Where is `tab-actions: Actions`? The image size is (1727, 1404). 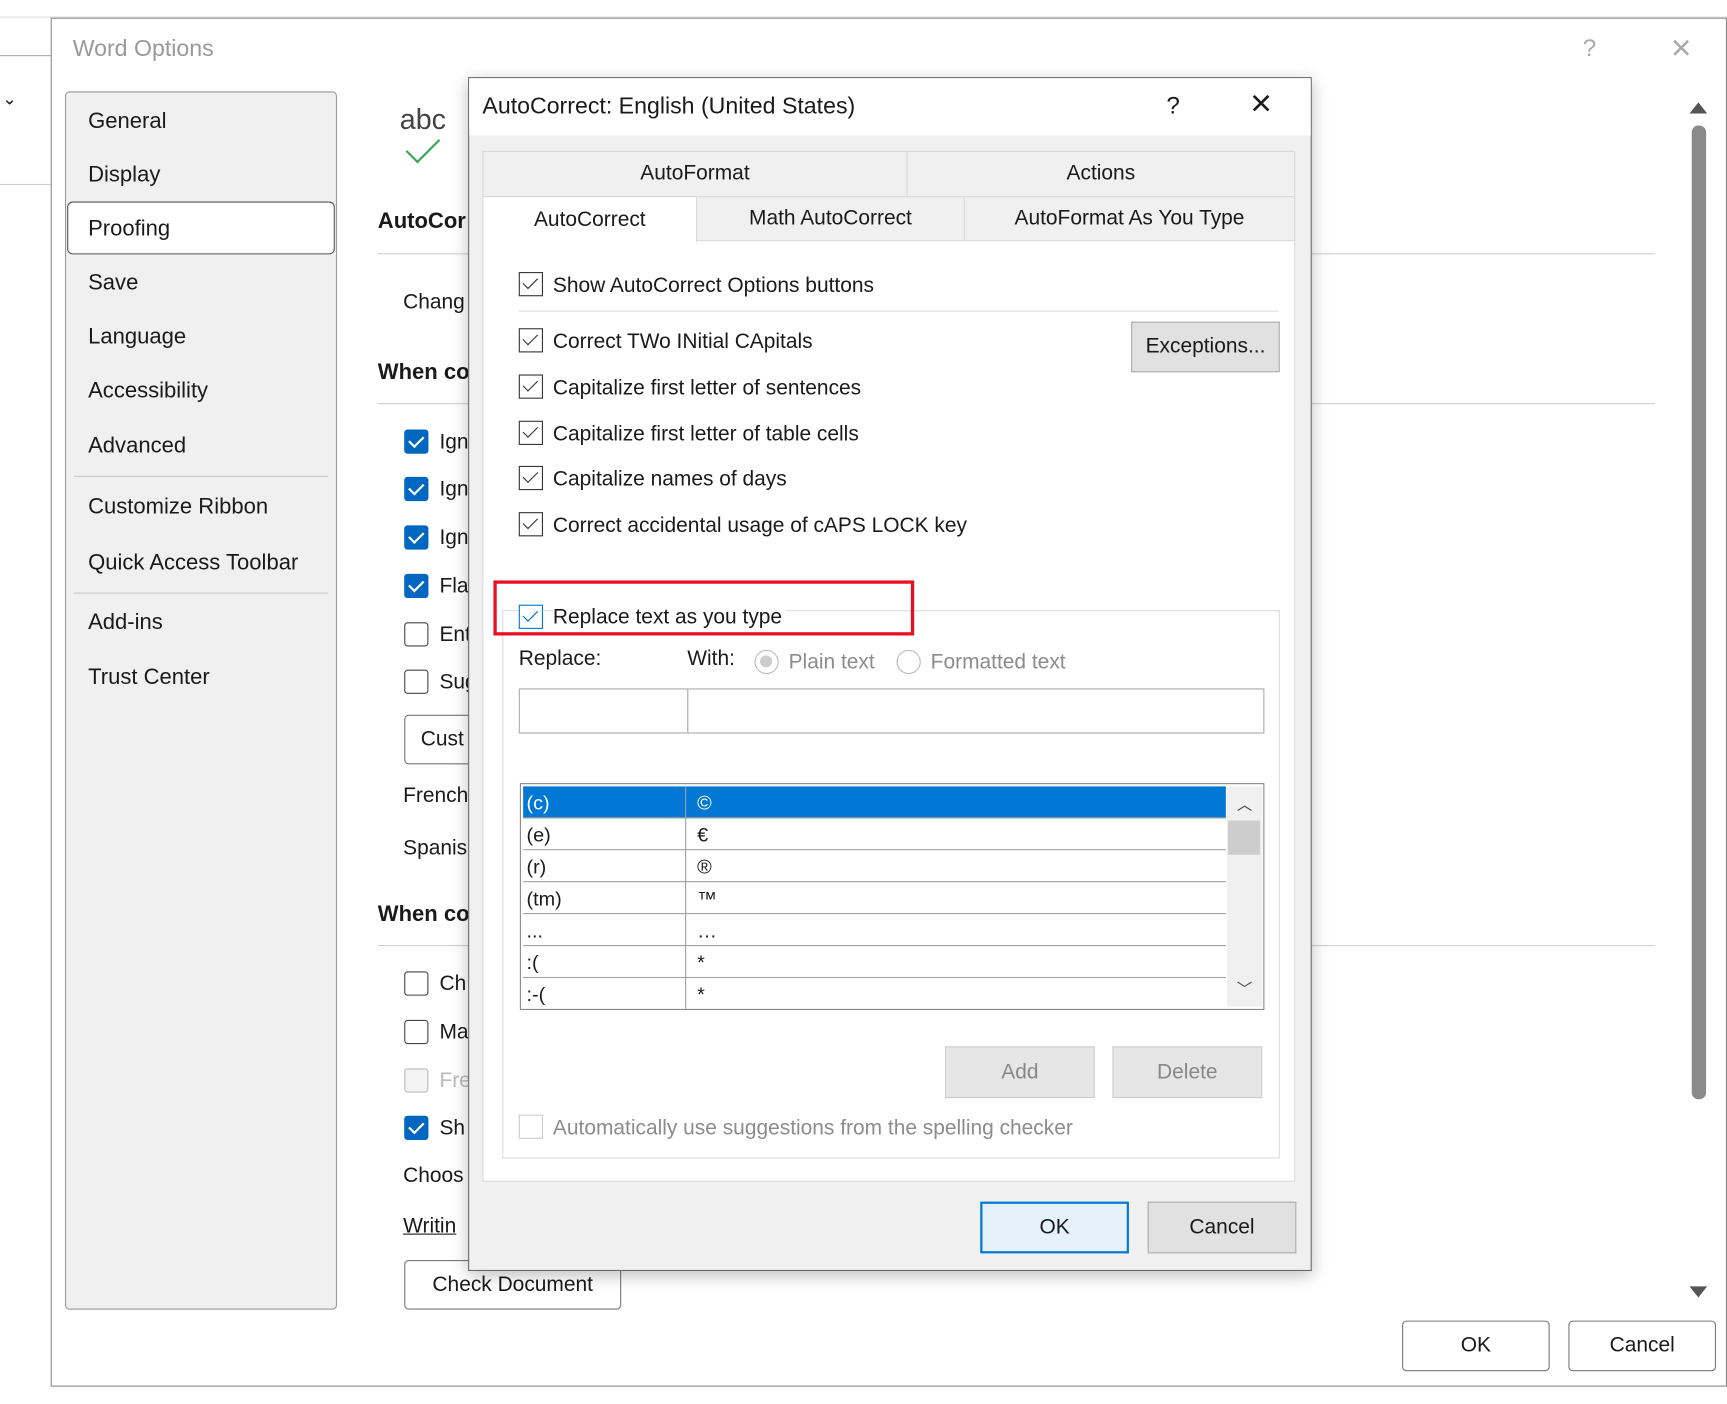 tab-actions: Actions is located at coordinates (1101, 174).